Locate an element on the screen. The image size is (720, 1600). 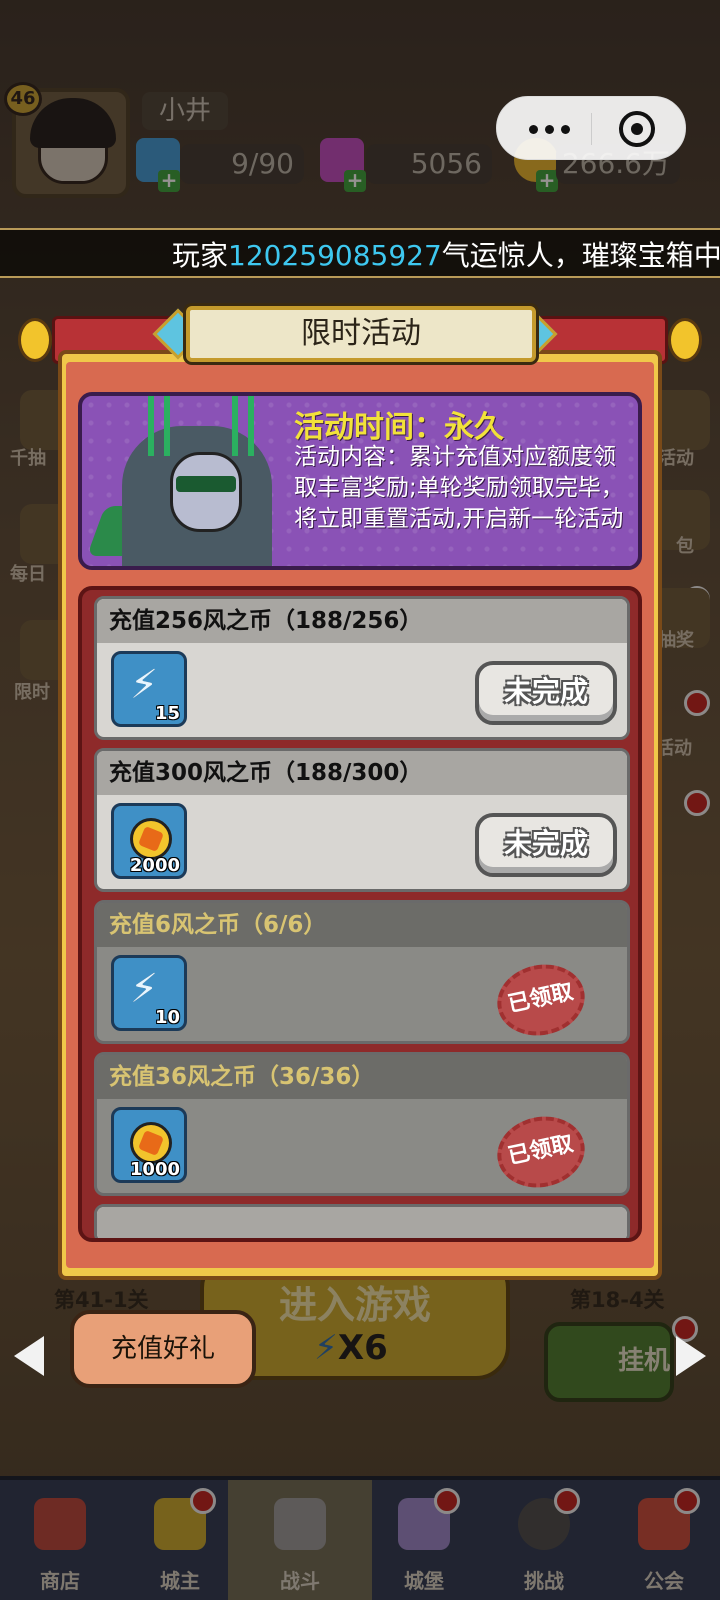
reward-slot: ⚡ 15 is located at coordinates (149, 689).